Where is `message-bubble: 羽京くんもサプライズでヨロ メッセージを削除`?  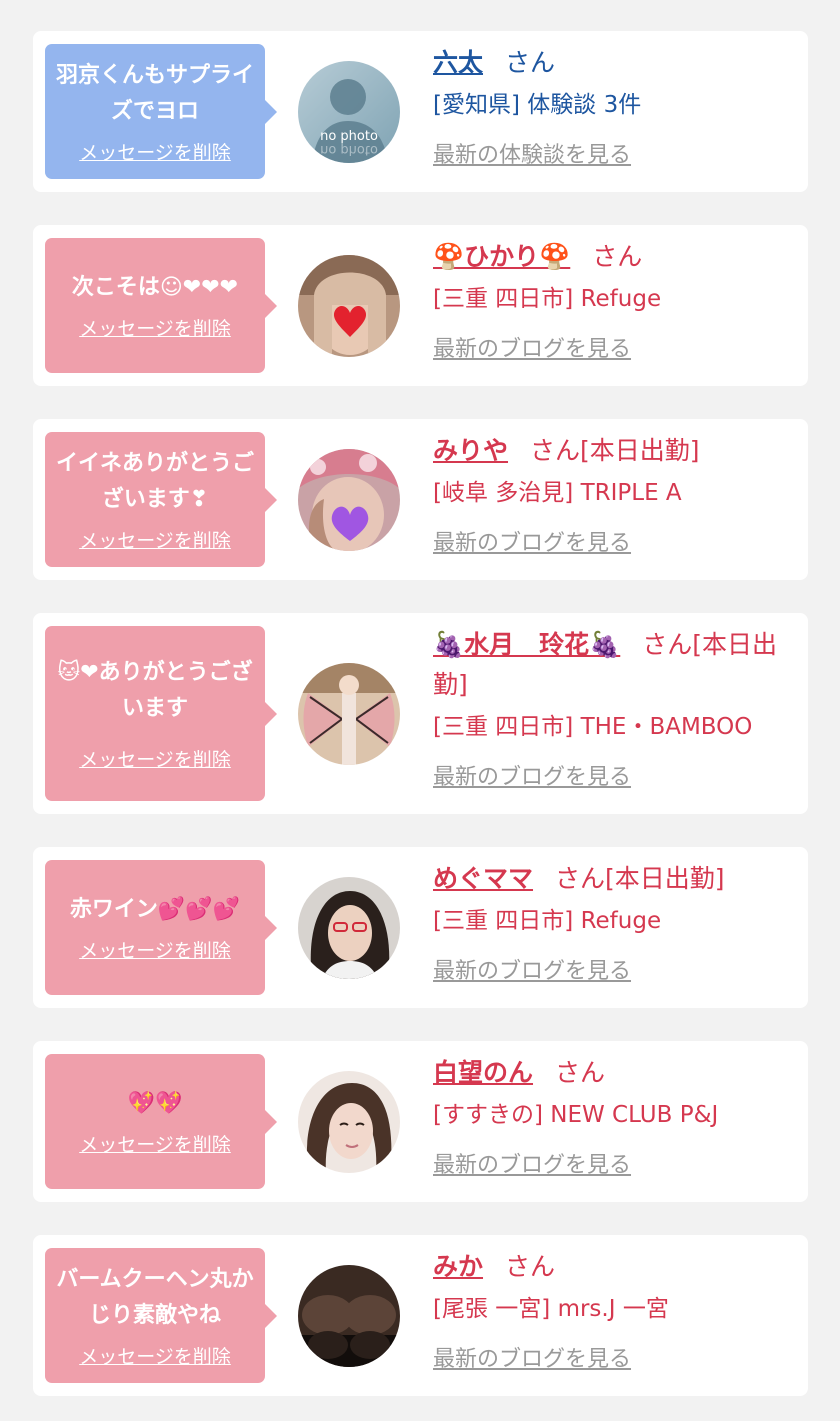 message-bubble: 羽京くんもサプライズでヨロ メッセージを削除 is located at coordinates (161, 111).